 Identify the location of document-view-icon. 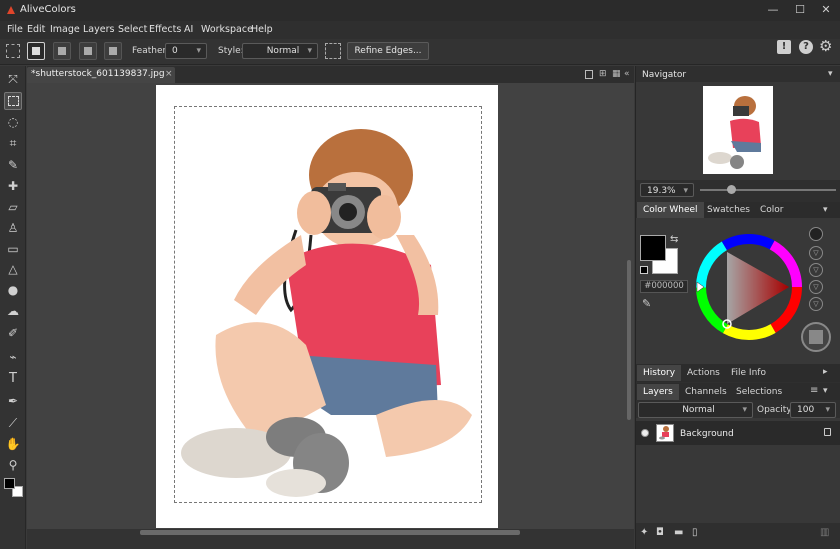
(589, 74).